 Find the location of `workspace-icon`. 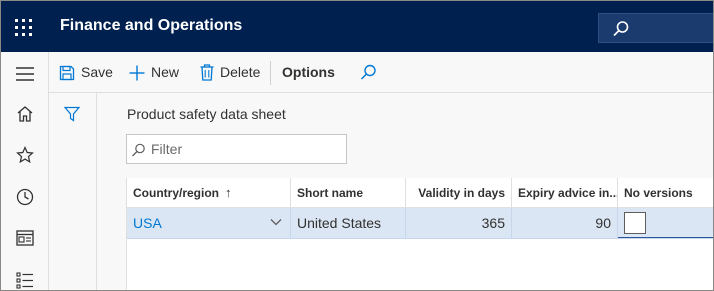

workspace-icon is located at coordinates (25, 238).